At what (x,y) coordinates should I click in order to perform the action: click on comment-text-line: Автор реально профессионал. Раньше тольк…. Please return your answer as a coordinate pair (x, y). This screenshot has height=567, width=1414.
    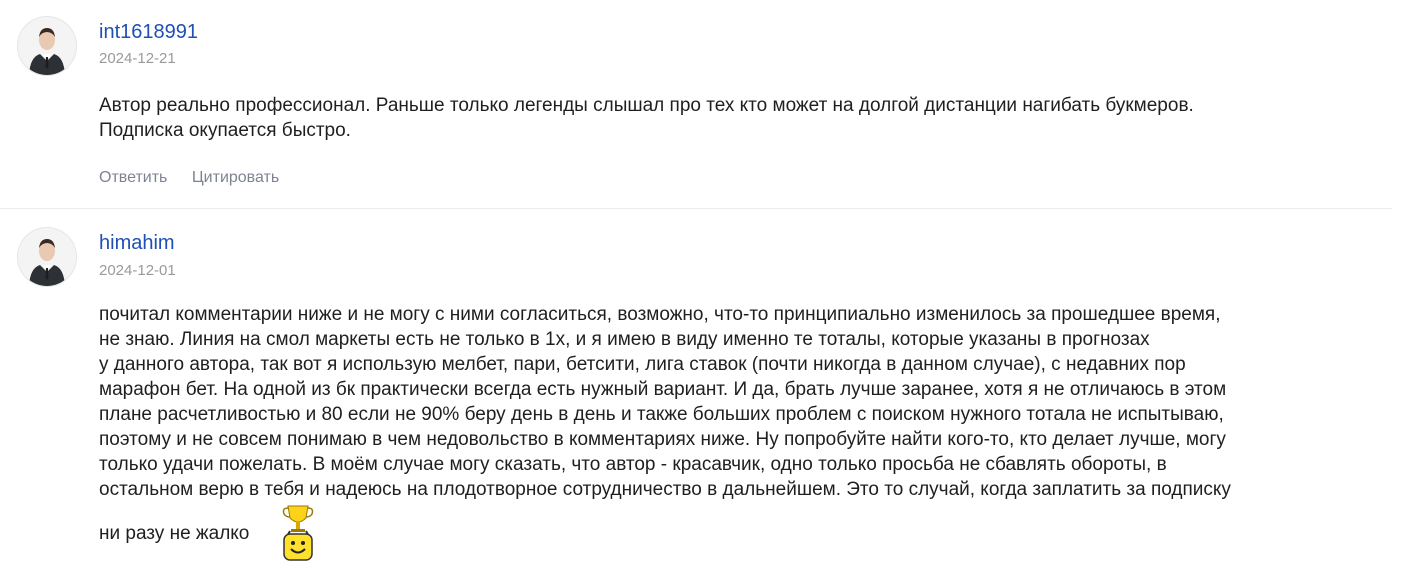
    Looking at the image, I should click on (646, 105).